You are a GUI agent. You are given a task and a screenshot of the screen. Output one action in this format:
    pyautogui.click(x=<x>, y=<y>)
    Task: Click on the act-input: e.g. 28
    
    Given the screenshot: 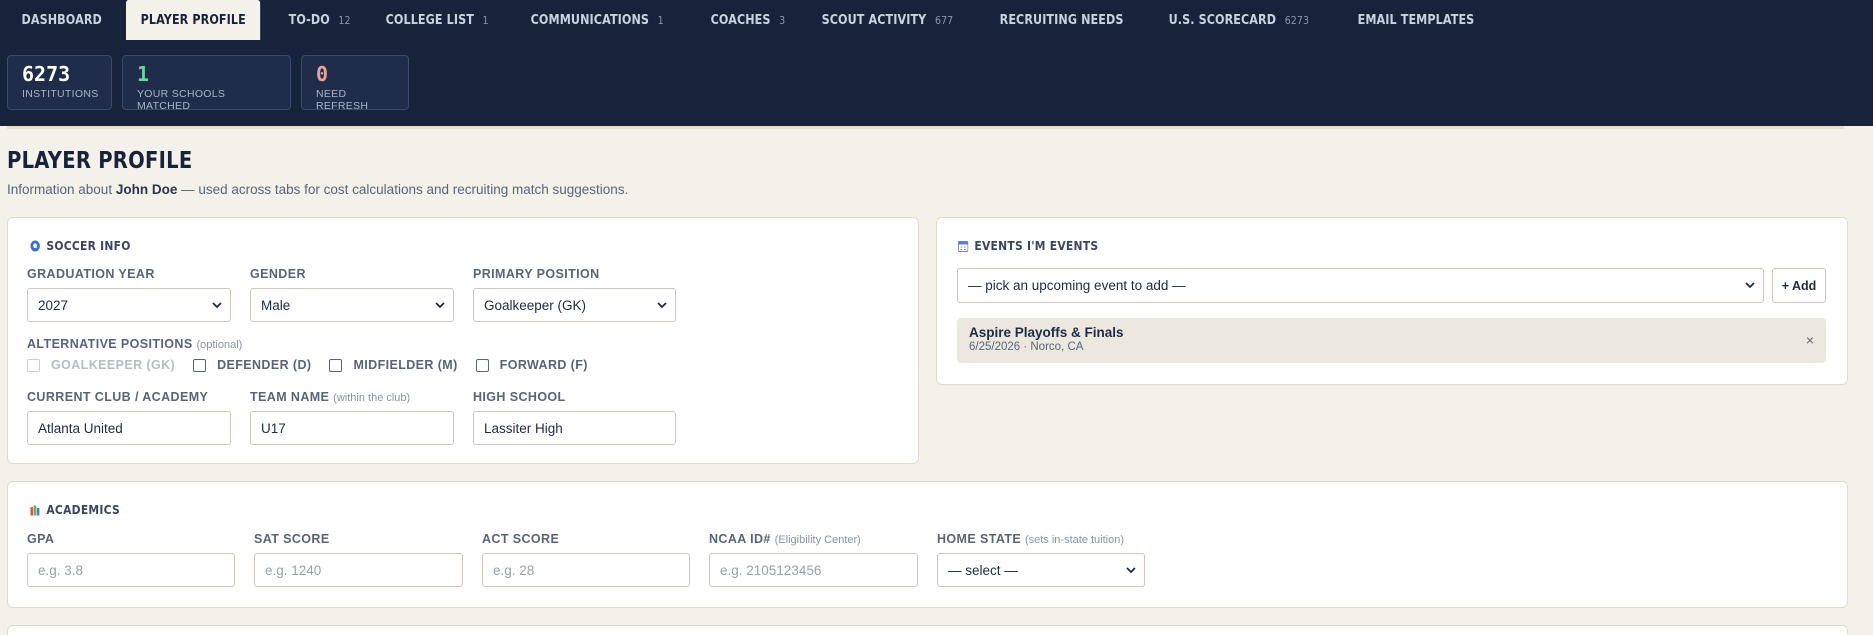 What is the action you would take?
    pyautogui.click(x=586, y=570)
    